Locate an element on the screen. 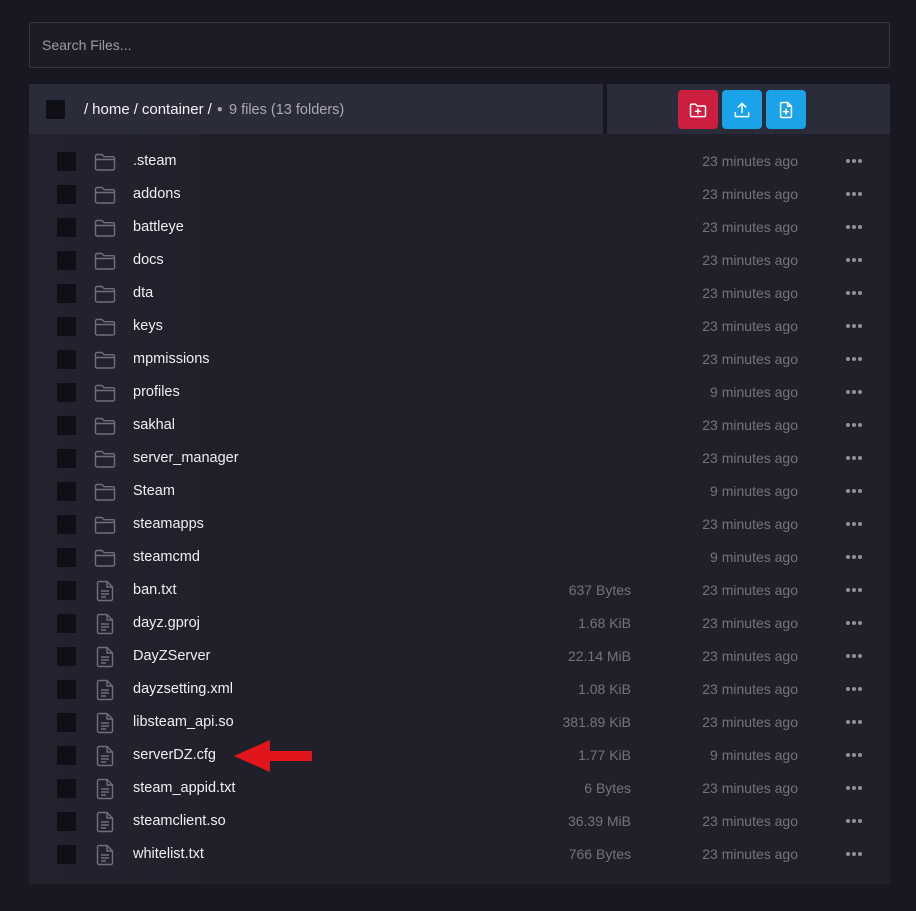 The height and width of the screenshot is (911, 916). file-row: libsteam_api.so 381.89 KiB 23 minutes ago is located at coordinates (459, 722).